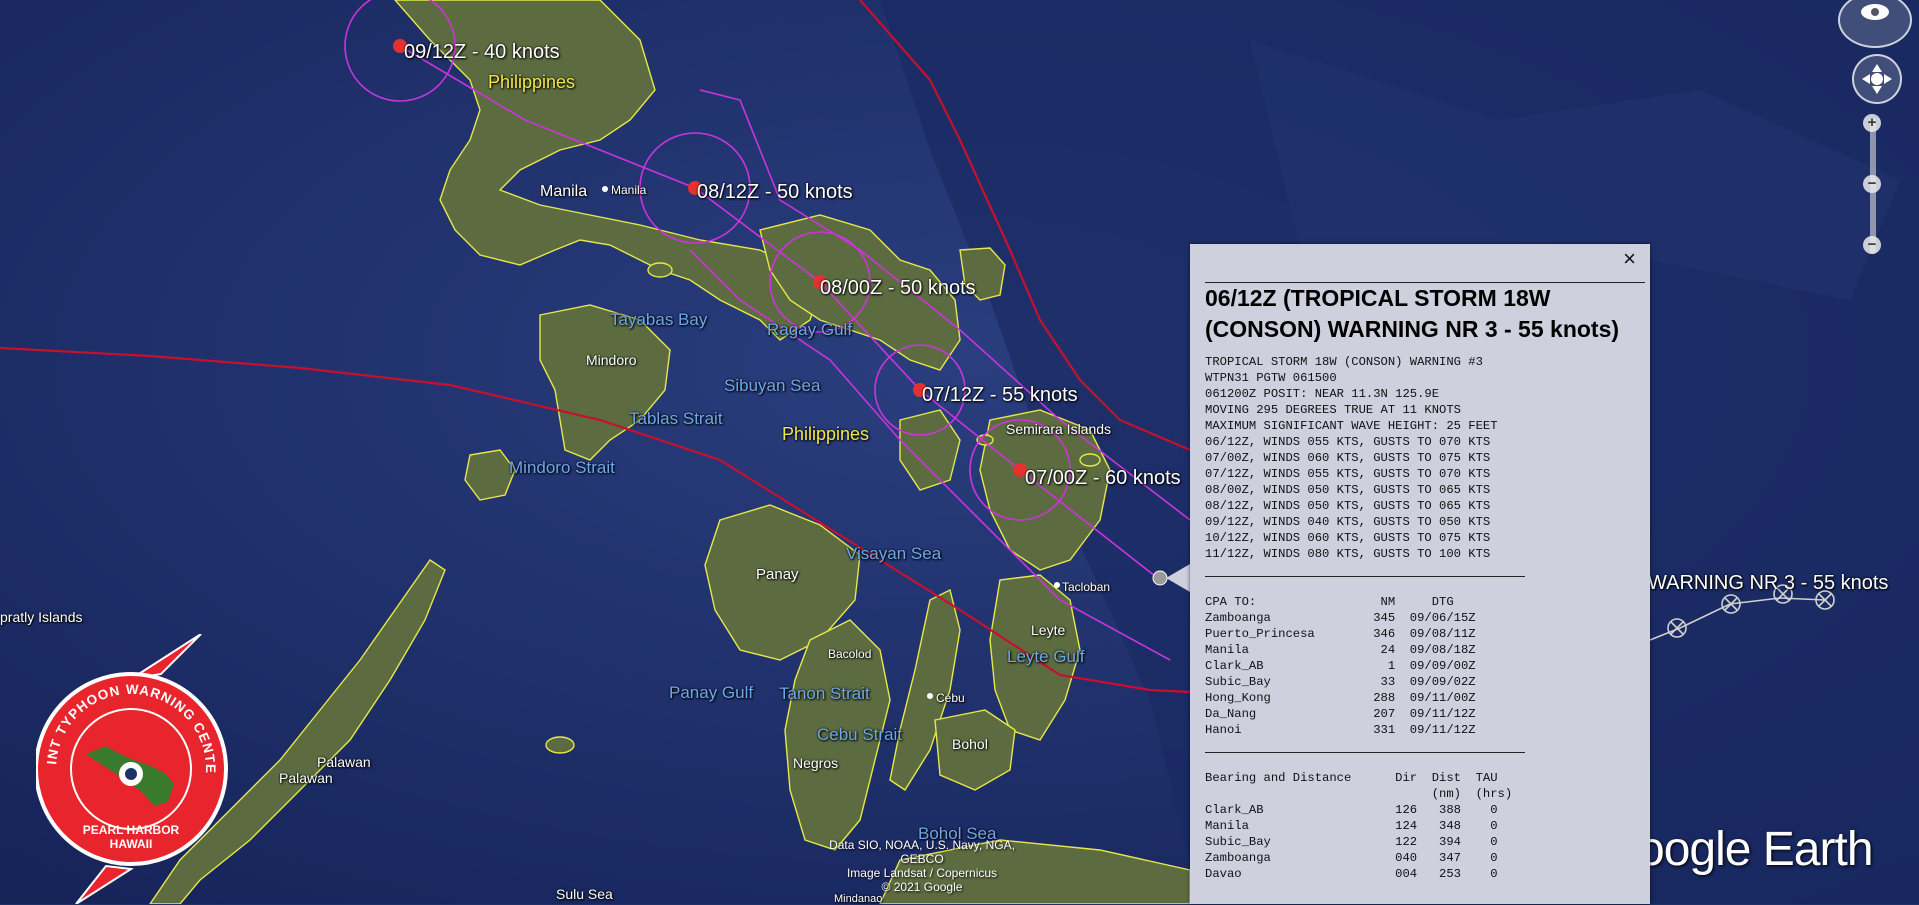 The image size is (1919, 905). What do you see at coordinates (1103, 478) in the screenshot?
I see `fix-label-07-00z: 07/00Z - 60 knots` at bounding box center [1103, 478].